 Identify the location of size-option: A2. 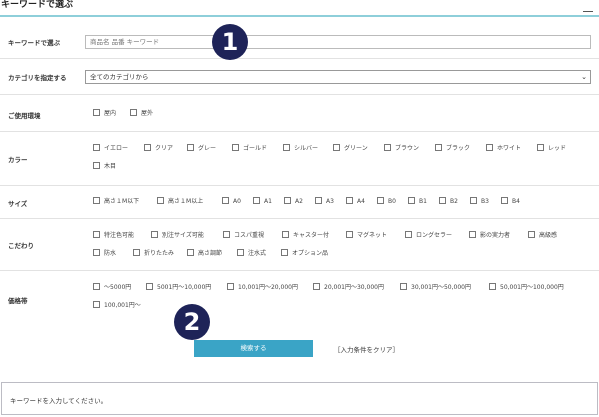
(293, 202).